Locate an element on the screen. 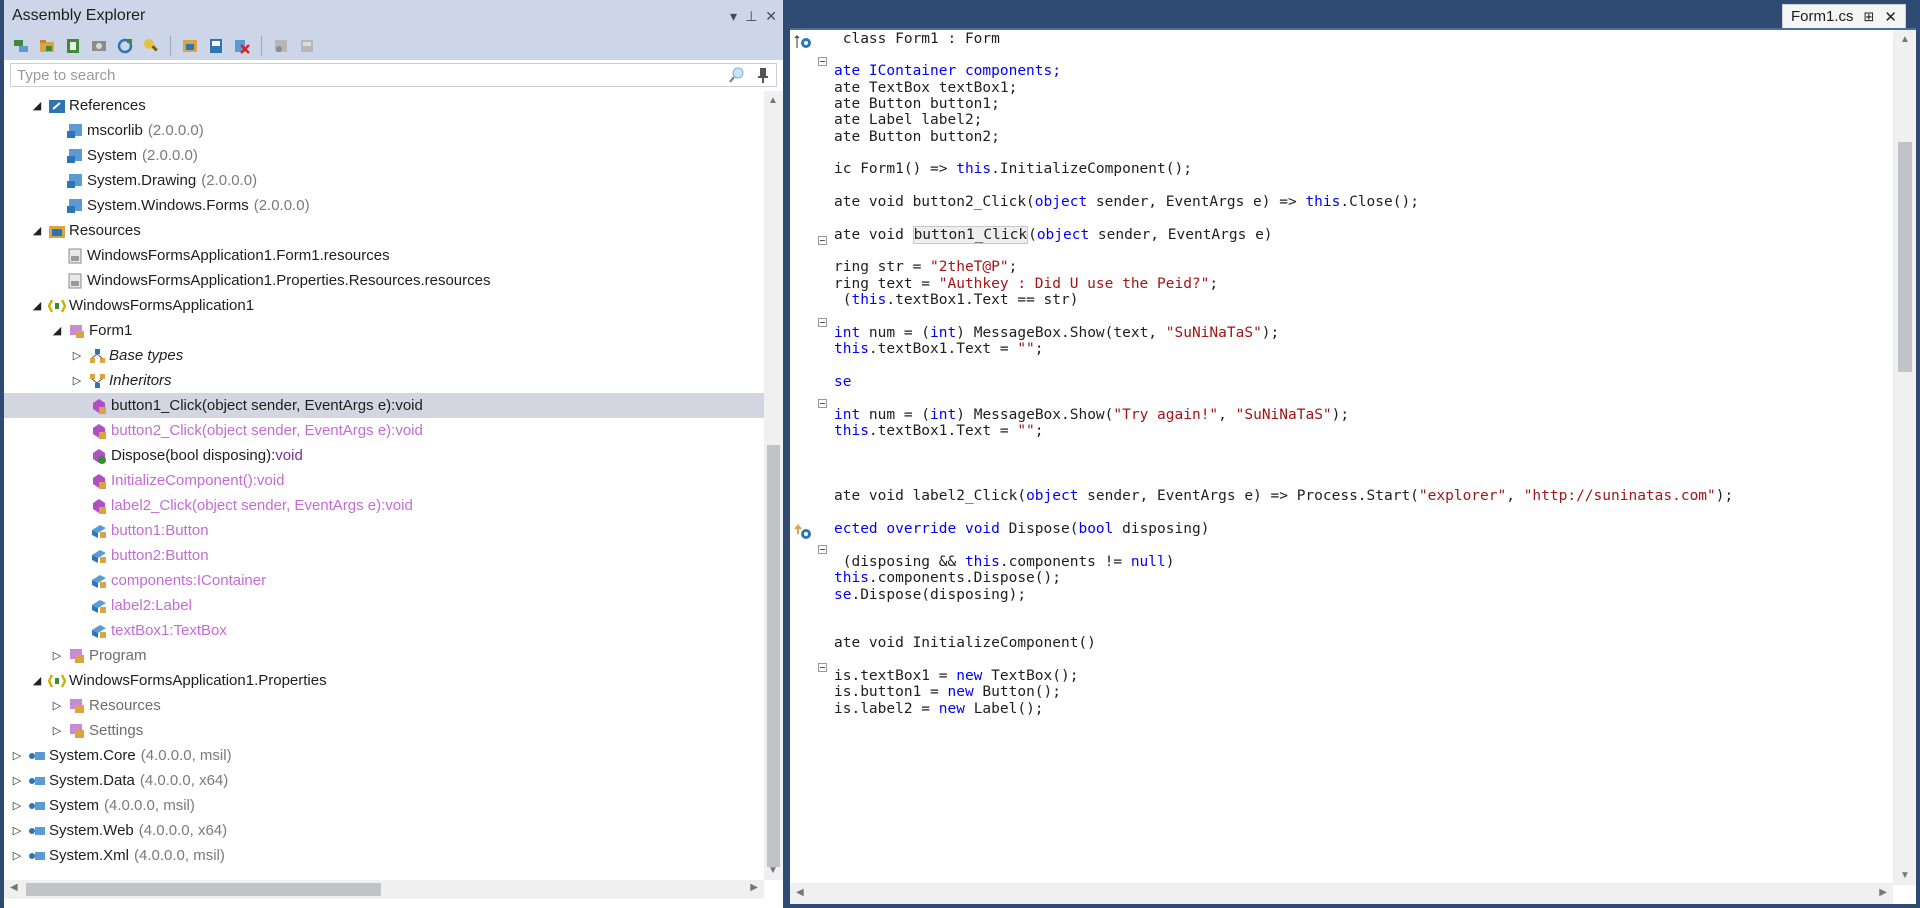 The width and height of the screenshot is (1920, 908). override-marker-icon is located at coordinates (803, 534).